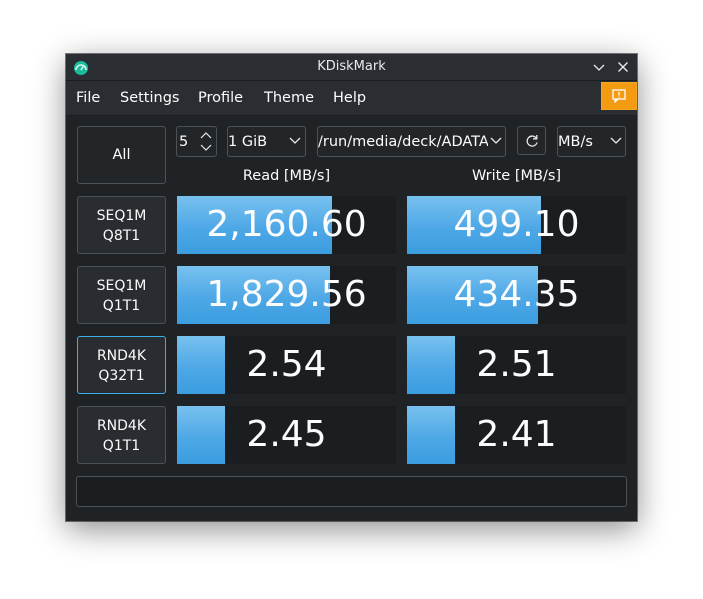  What do you see at coordinates (206, 142) in the screenshot?
I see `spin-arrows-icon` at bounding box center [206, 142].